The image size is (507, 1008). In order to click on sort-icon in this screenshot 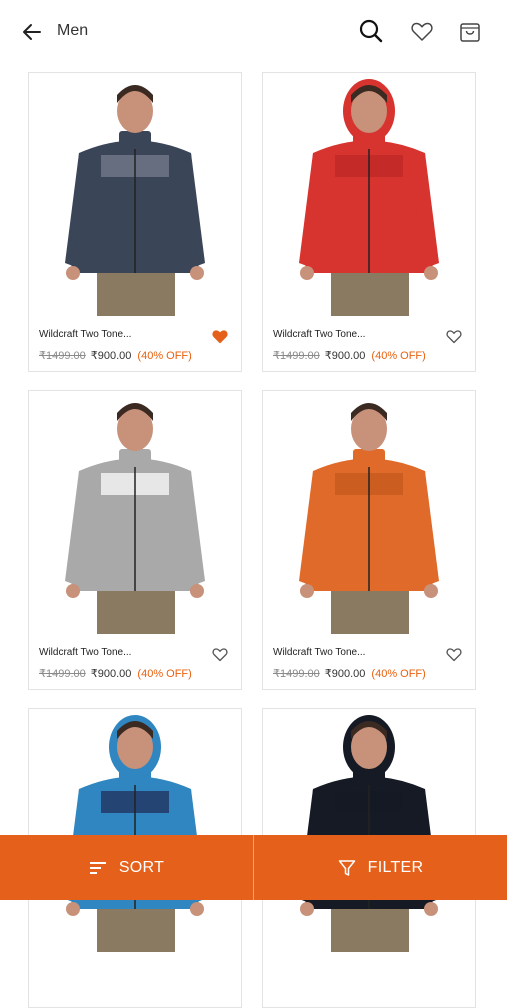, I will do `click(97, 867)`.